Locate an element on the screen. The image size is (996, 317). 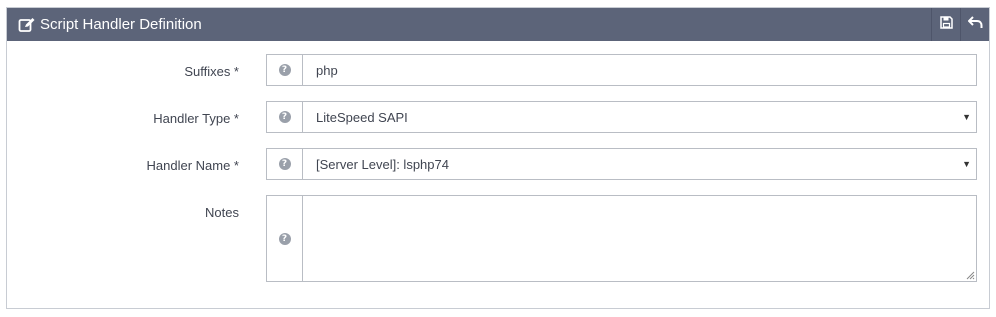
save-icon is located at coordinates (946, 24).